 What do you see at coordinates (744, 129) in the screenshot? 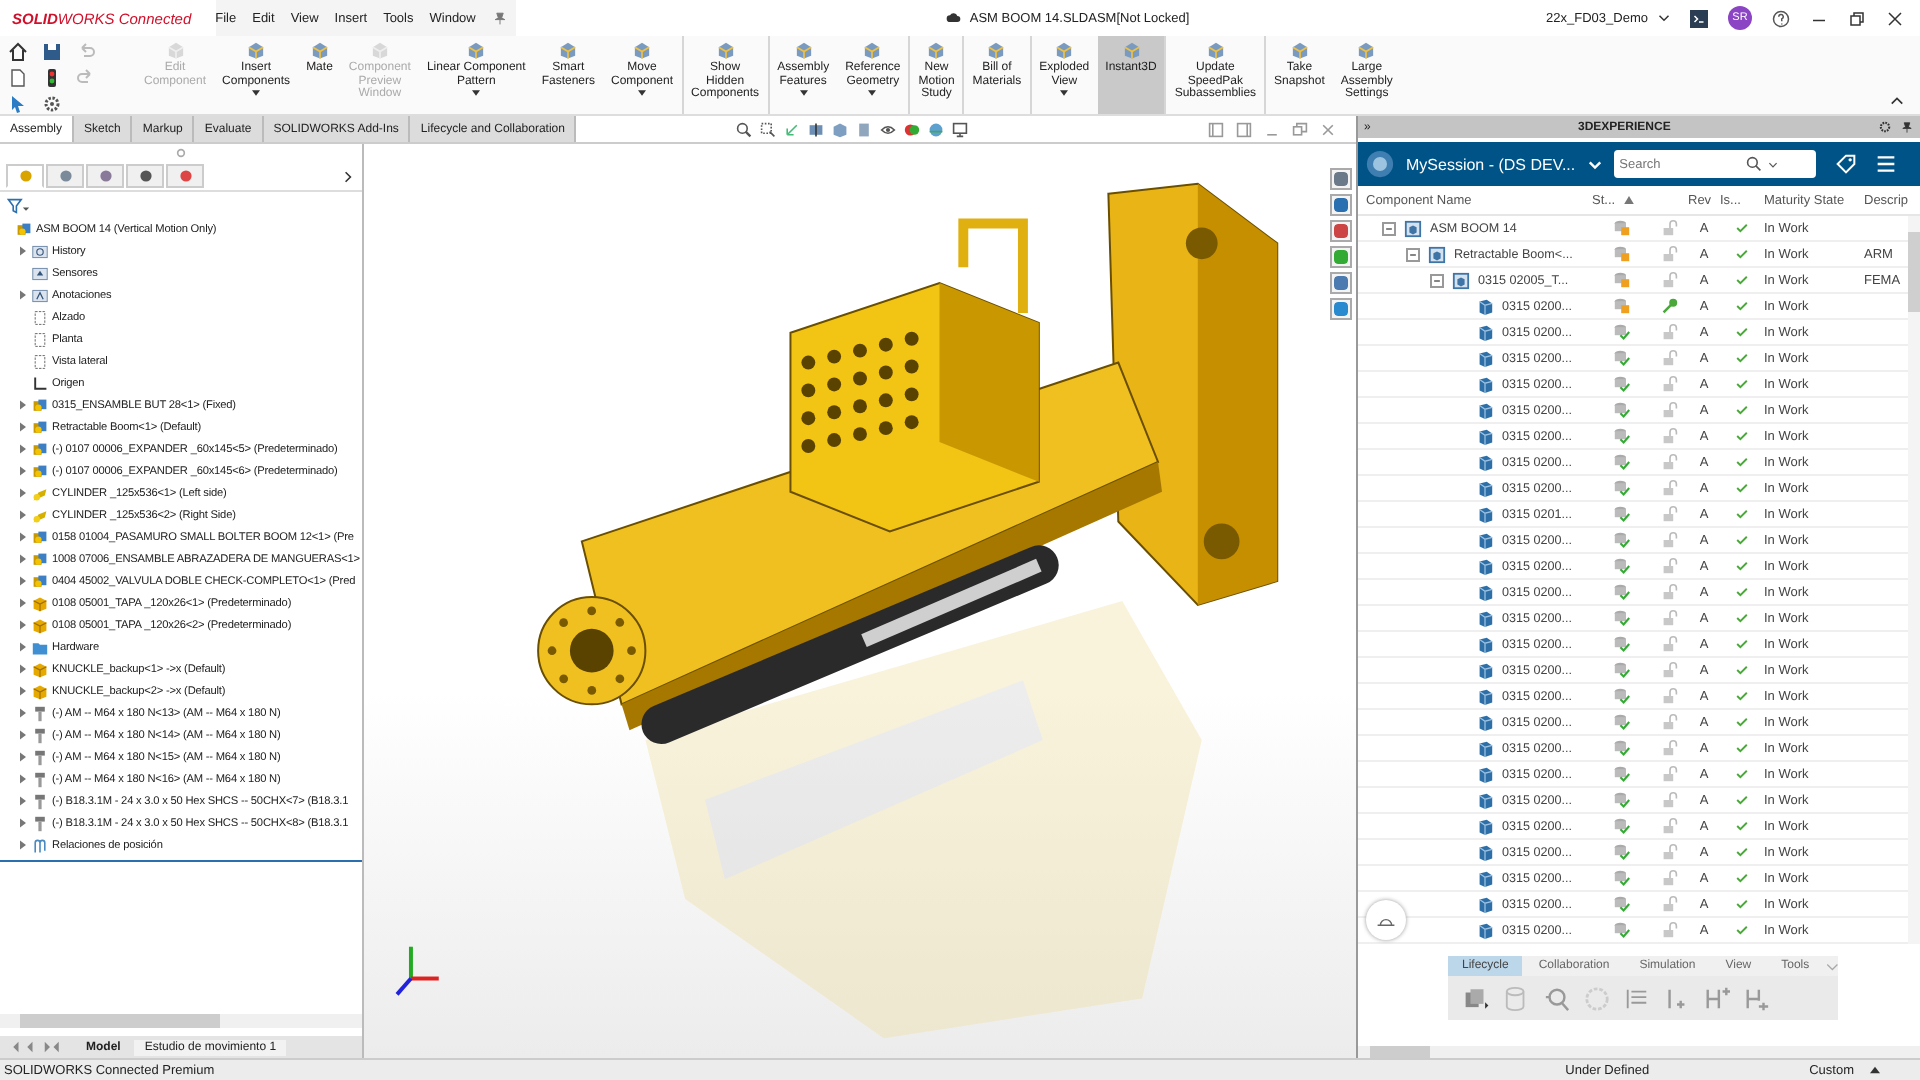
I see `zoom-icon` at bounding box center [744, 129].